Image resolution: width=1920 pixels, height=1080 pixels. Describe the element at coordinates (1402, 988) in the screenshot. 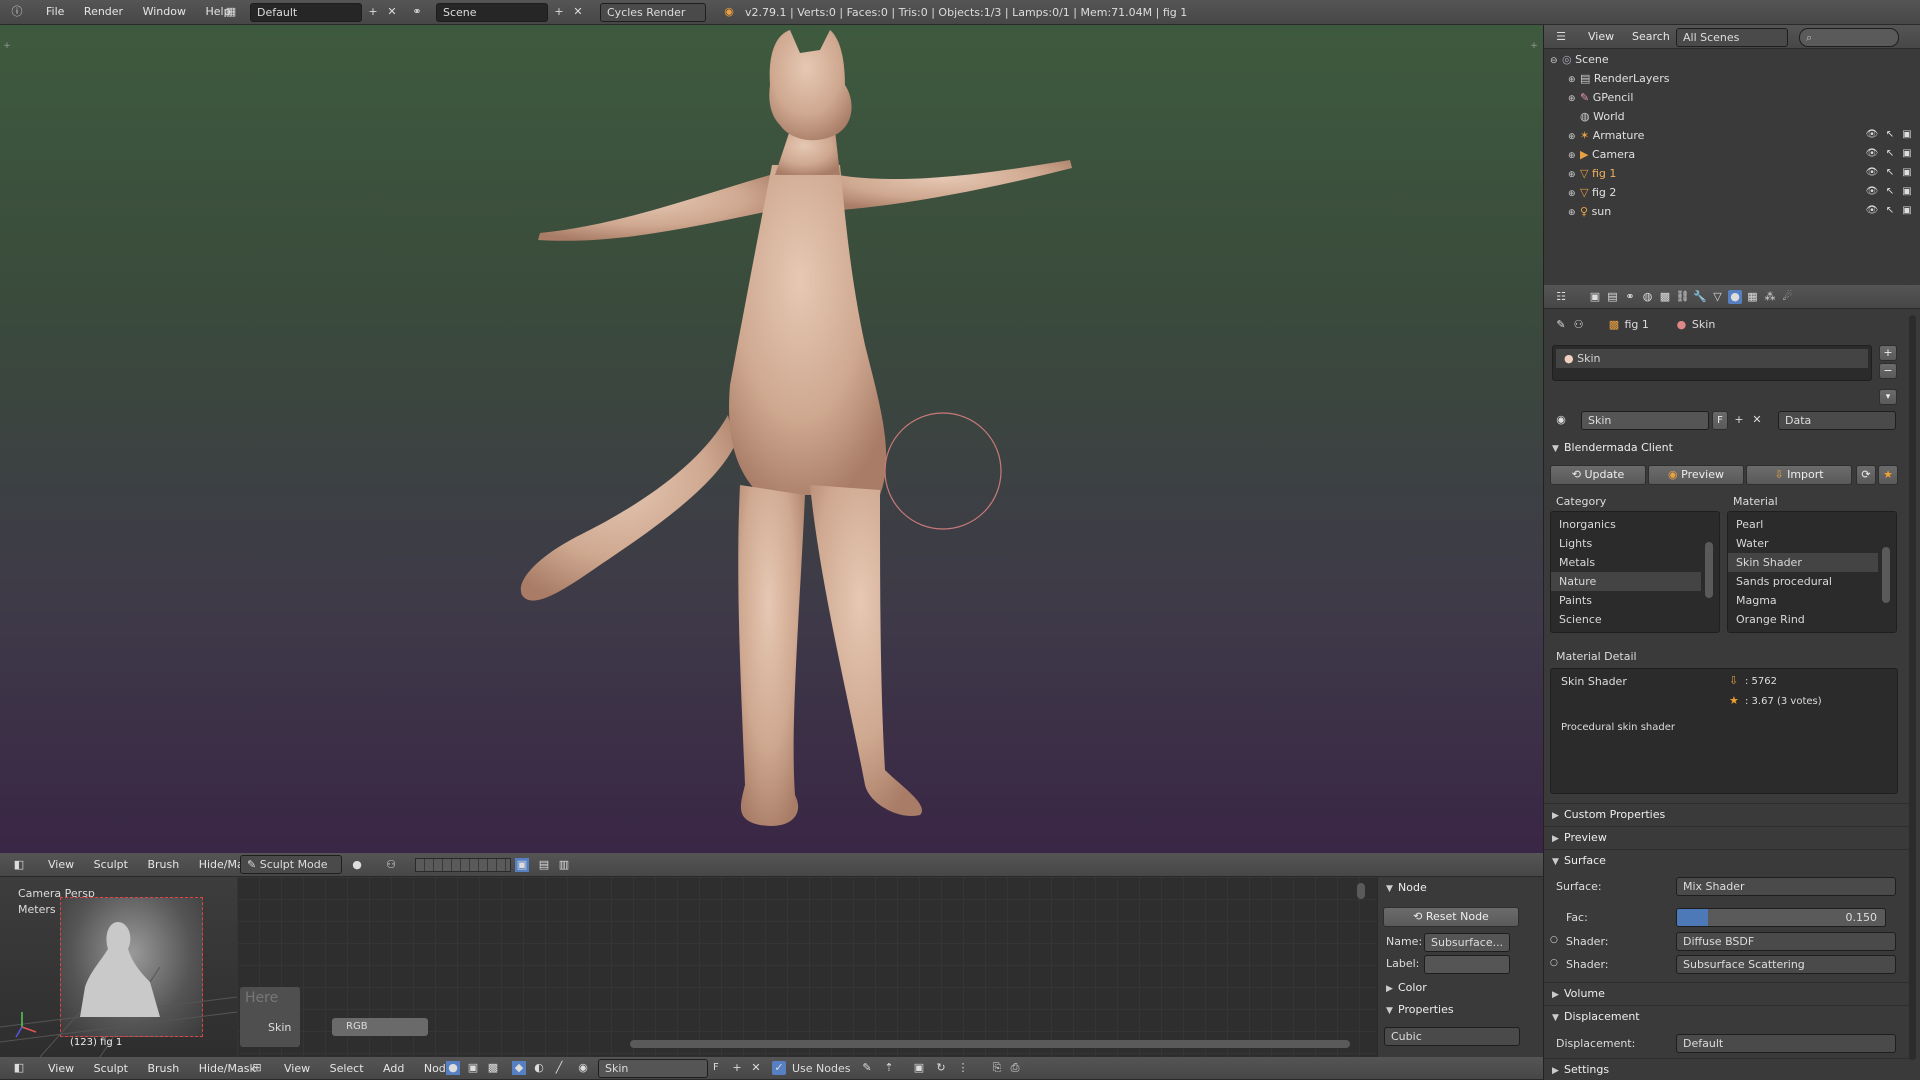

I see `node-color-panel: ▶ Color` at that location.